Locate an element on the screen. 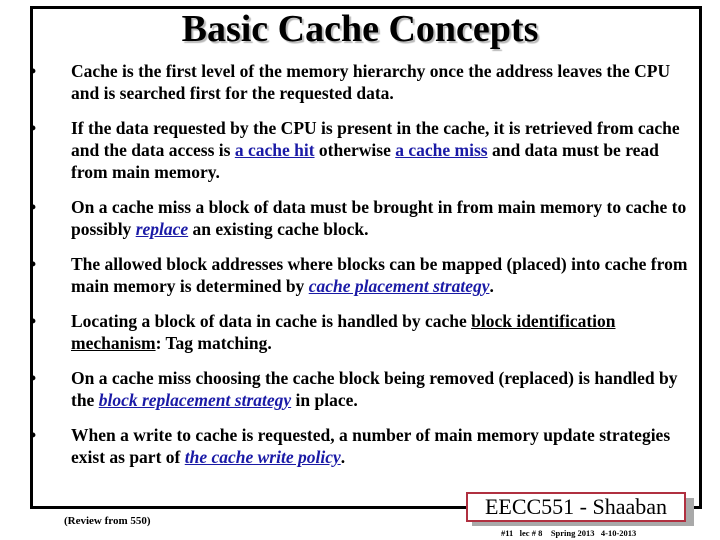 The height and width of the screenshot is (540, 720). bullet-text: otherwise is located at coordinates (355, 150).